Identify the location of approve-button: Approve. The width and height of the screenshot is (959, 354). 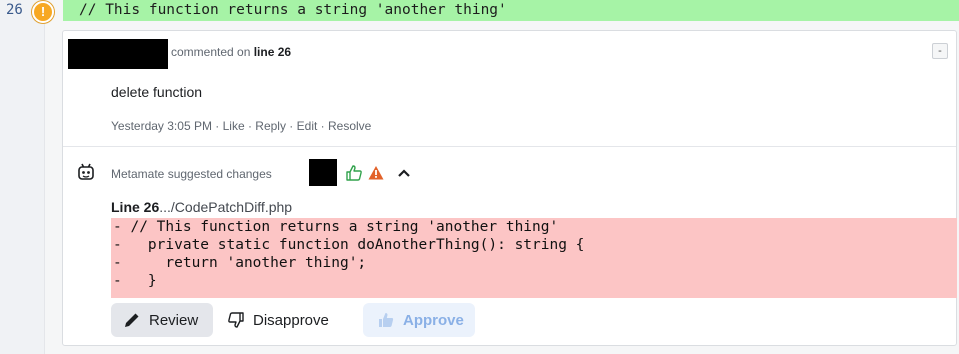
(419, 320).